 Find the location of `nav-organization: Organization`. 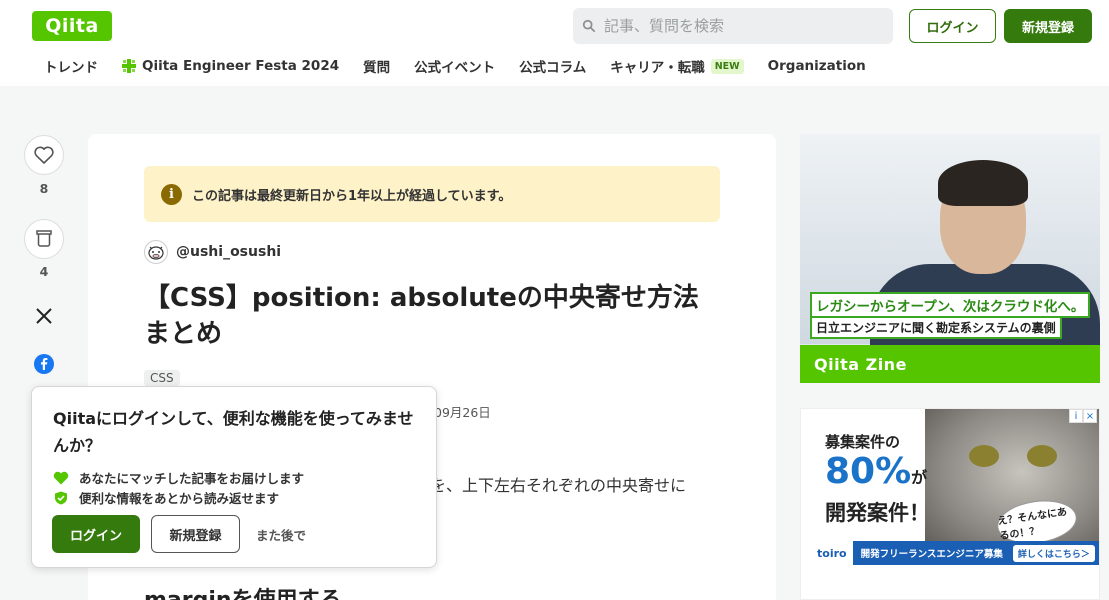

nav-organization: Organization is located at coordinates (817, 66).